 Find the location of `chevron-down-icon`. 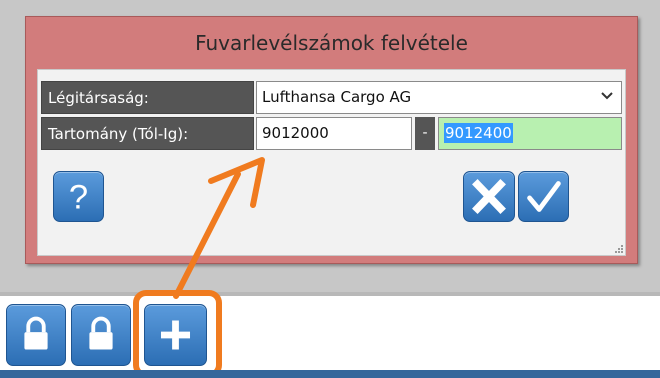

chevron-down-icon is located at coordinates (607, 97).